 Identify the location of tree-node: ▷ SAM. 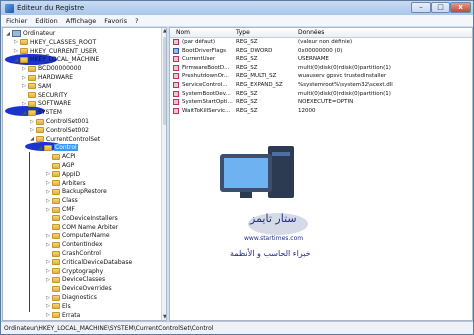
(36, 86).